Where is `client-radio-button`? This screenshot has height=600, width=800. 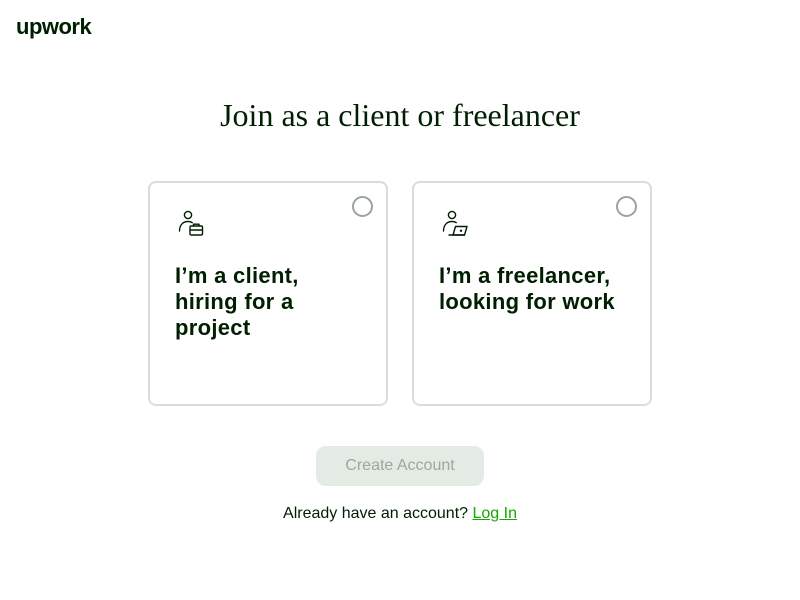
client-radio-button is located at coordinates (362, 206).